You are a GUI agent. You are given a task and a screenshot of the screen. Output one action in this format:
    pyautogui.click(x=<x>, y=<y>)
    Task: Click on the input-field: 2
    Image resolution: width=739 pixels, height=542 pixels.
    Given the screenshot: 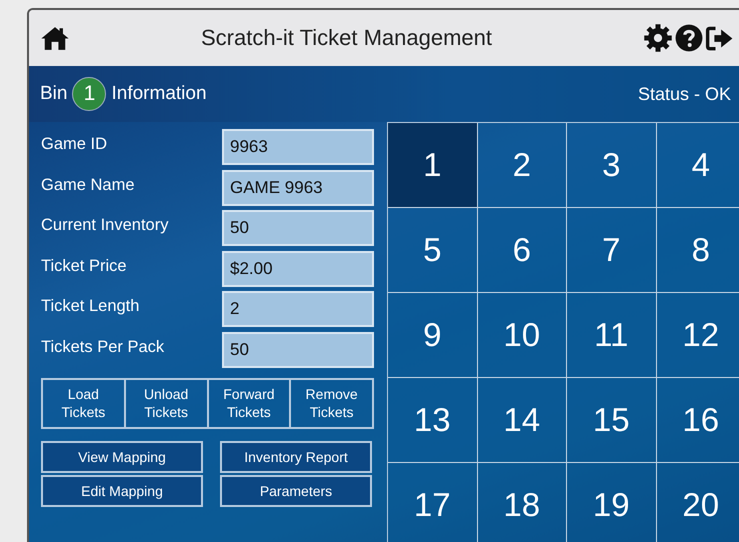 What is the action you would take?
    pyautogui.click(x=298, y=309)
    